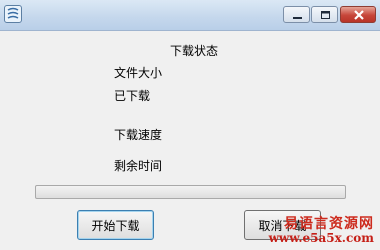 The width and height of the screenshot is (380, 250). What do you see at coordinates (138, 135) in the screenshot?
I see `download-speed-label: 下载速度` at bounding box center [138, 135].